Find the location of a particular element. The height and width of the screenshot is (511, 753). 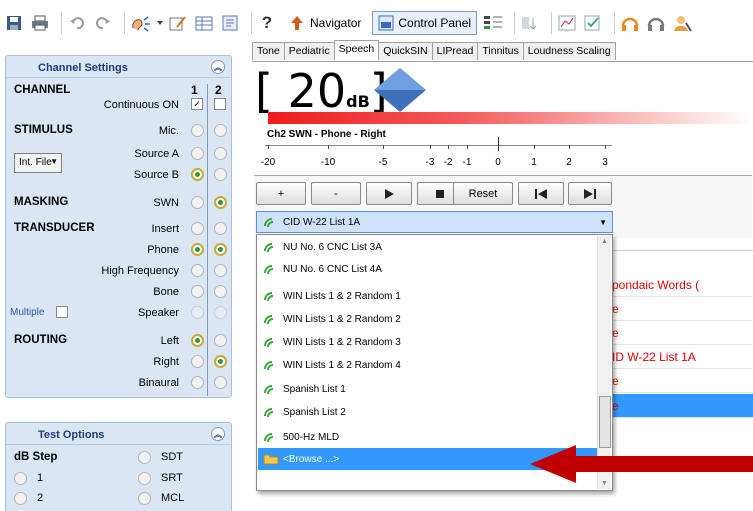

save-icon is located at coordinates (14, 23).